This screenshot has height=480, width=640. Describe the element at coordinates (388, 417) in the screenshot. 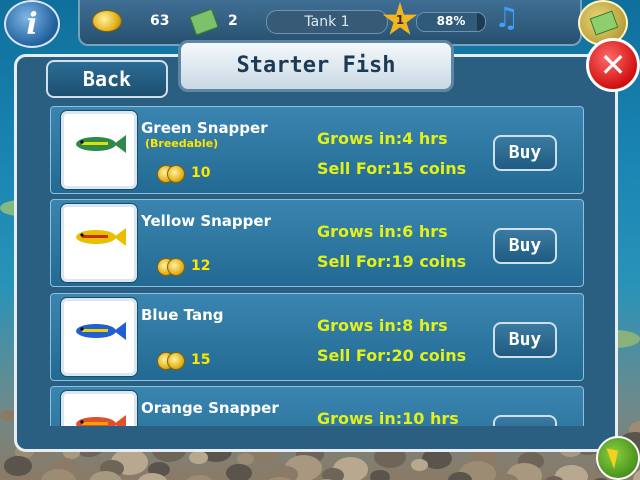

I see `grow-time: Grows in:10 hrs` at that location.